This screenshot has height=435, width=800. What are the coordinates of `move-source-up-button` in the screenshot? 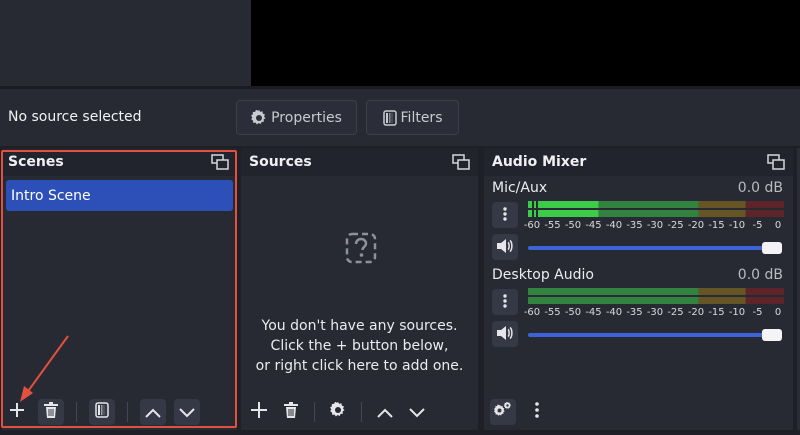 It's located at (385, 412).